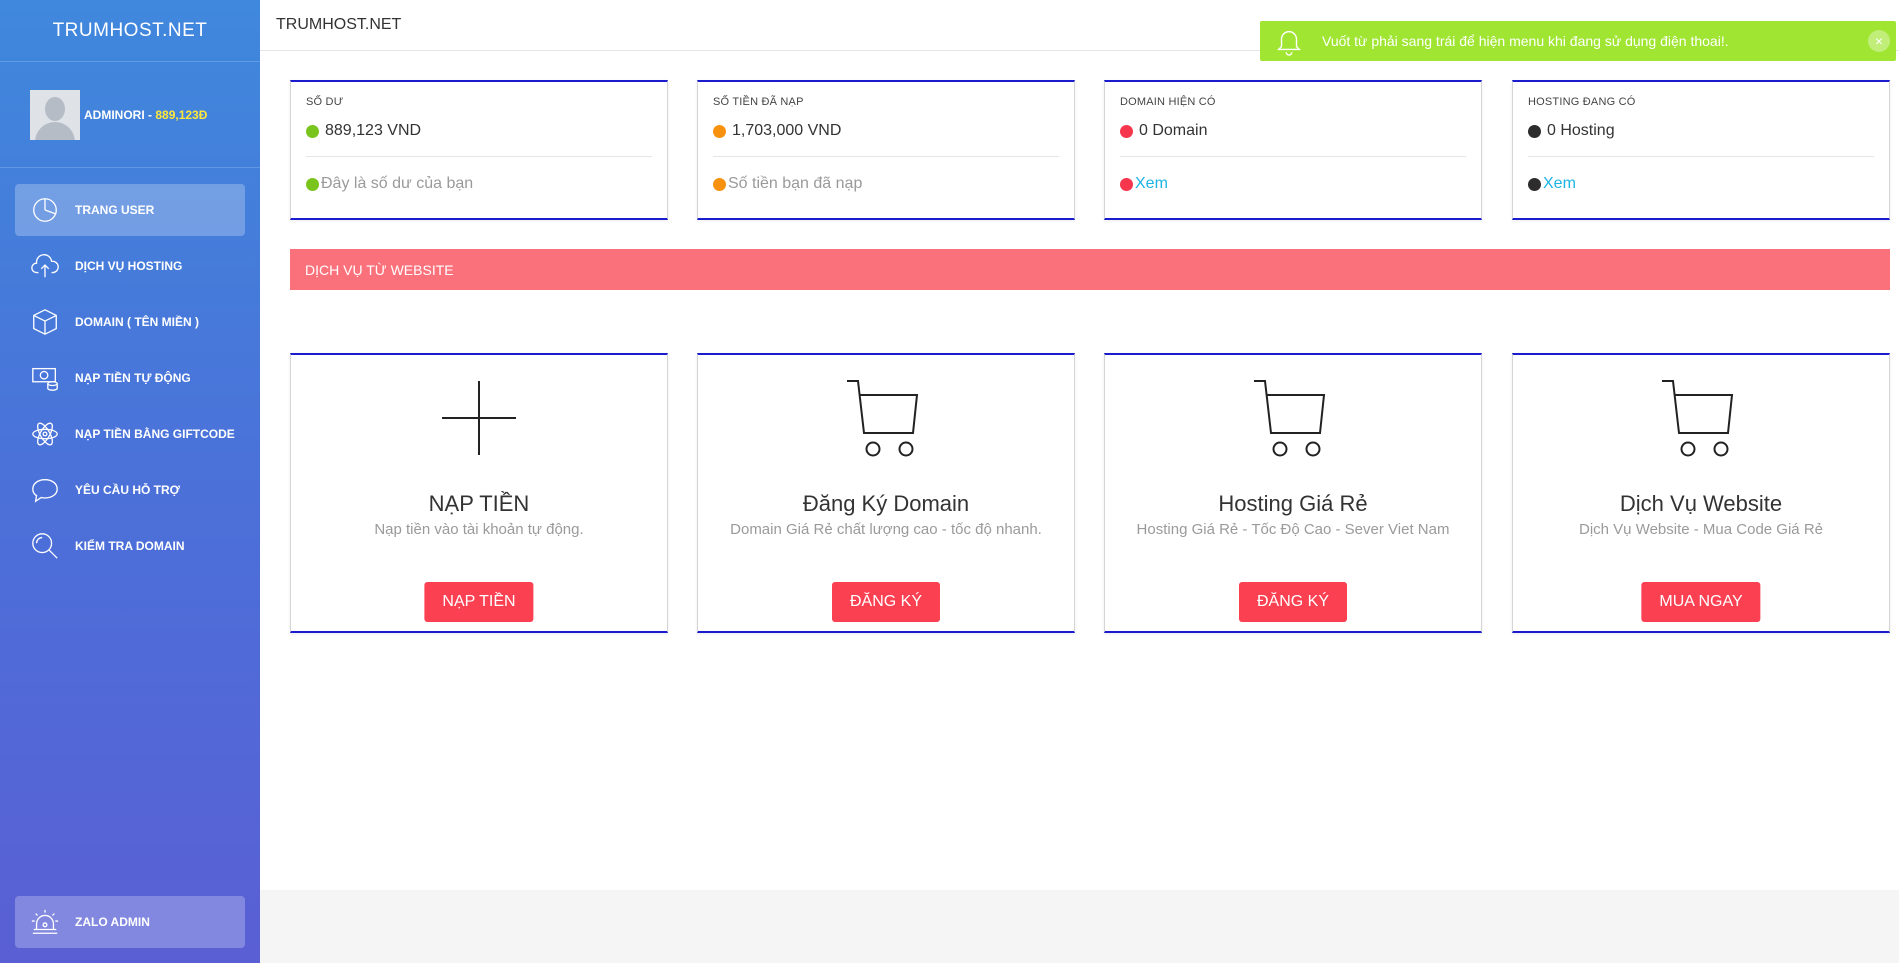 The height and width of the screenshot is (963, 1899). I want to click on sidebar-item-label: DOMAIN ( TÊN MIỀN ), so click(137, 322).